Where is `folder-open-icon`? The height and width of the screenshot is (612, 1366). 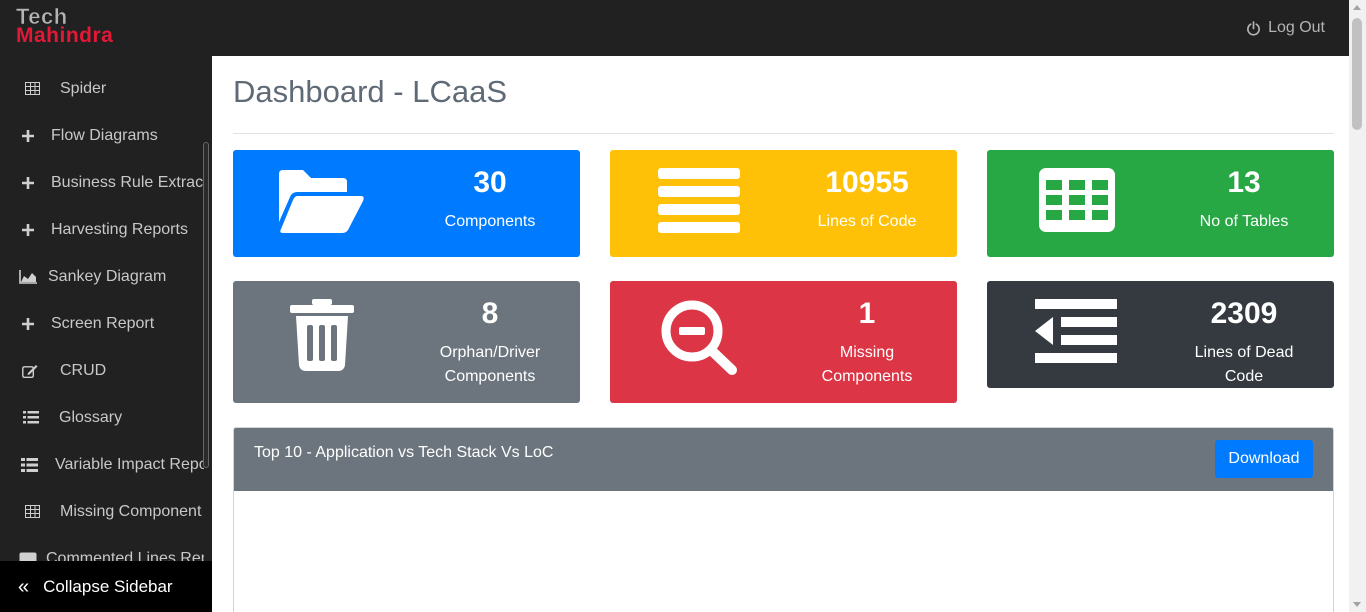 folder-open-icon is located at coordinates (321, 201).